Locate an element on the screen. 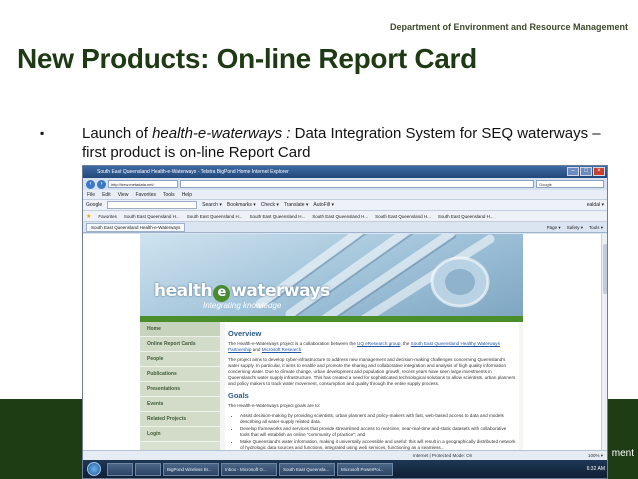  nav-item-related-projects: Related Projects is located at coordinates (180, 419).